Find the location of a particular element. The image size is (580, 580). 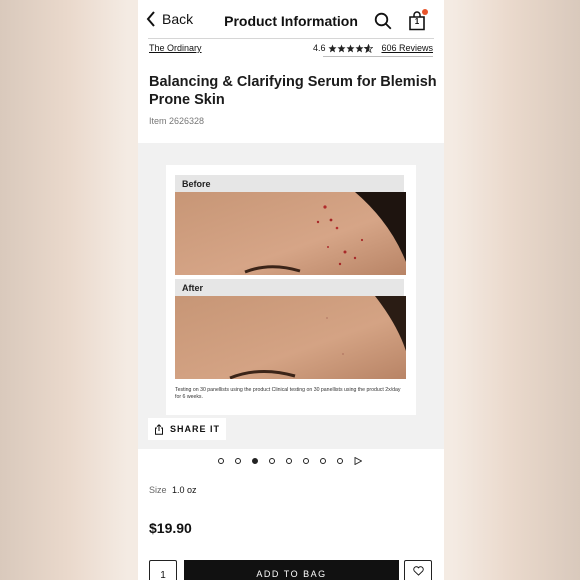

gallery-pagination is located at coordinates (290, 461).